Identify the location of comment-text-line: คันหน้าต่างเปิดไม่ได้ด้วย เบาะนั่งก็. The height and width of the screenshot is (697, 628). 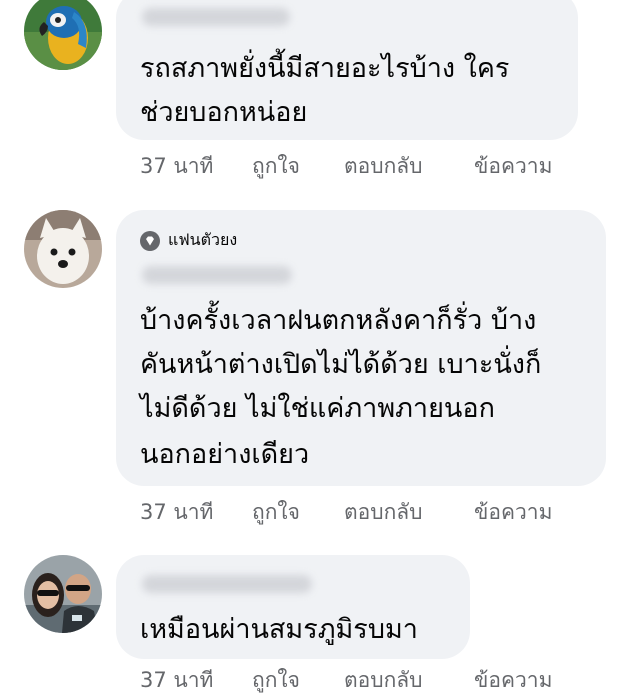
(341, 364).